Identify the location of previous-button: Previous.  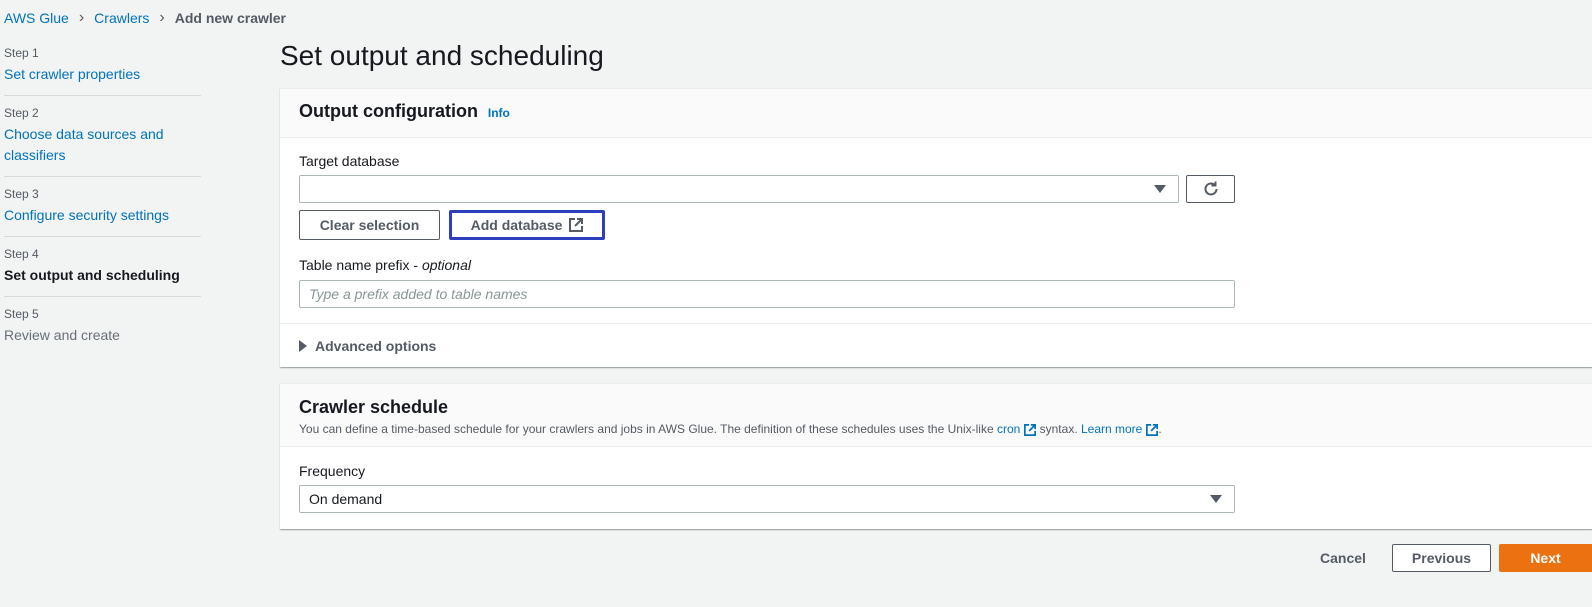
(1441, 558).